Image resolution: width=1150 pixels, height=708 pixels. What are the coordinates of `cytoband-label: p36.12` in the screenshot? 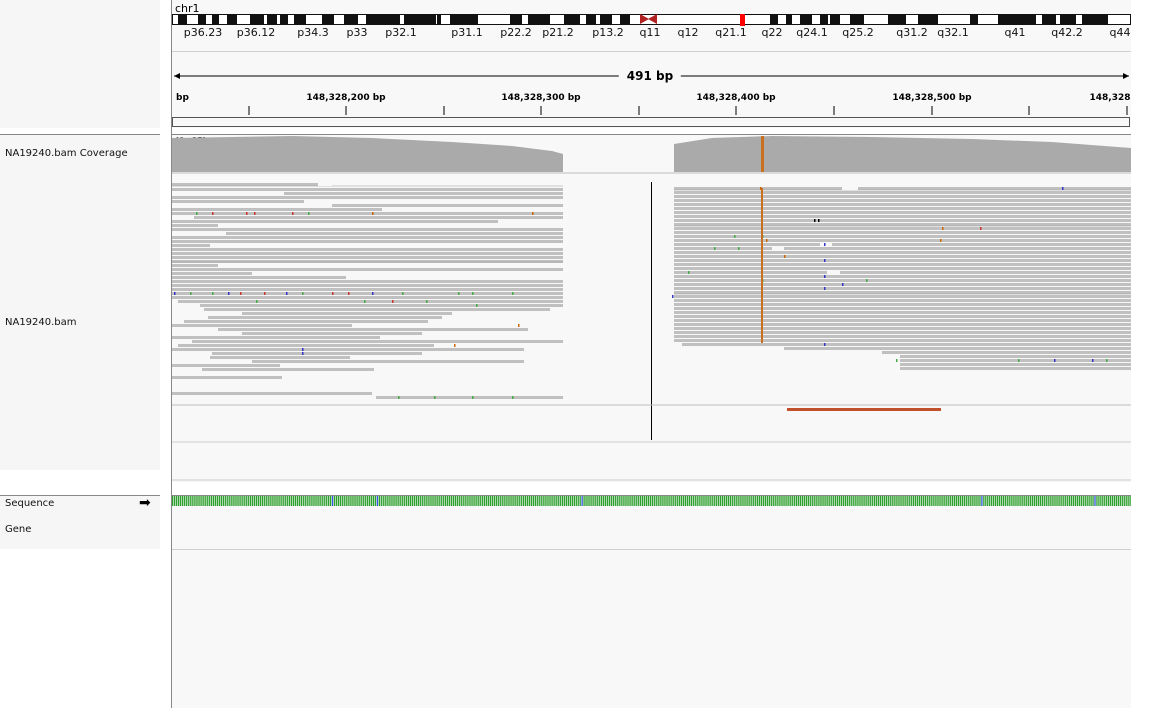 It's located at (256, 32).